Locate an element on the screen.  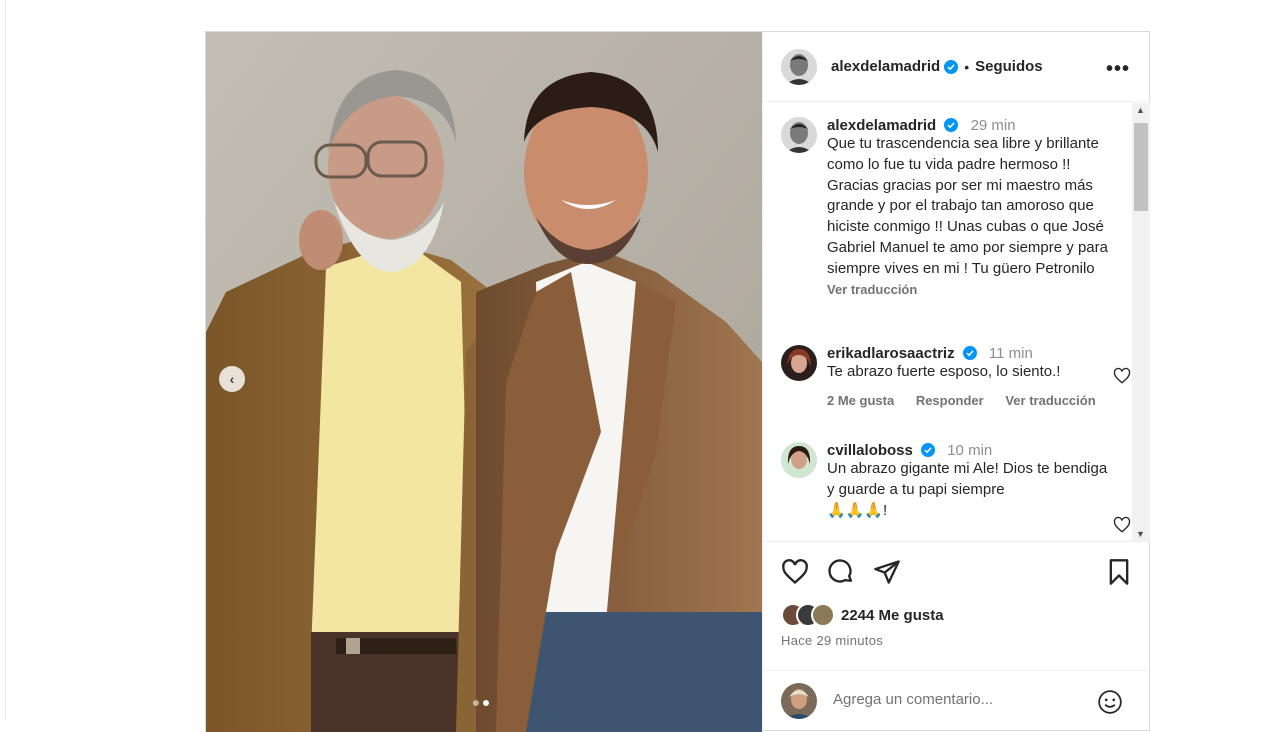
comment-icon is located at coordinates (841, 572).